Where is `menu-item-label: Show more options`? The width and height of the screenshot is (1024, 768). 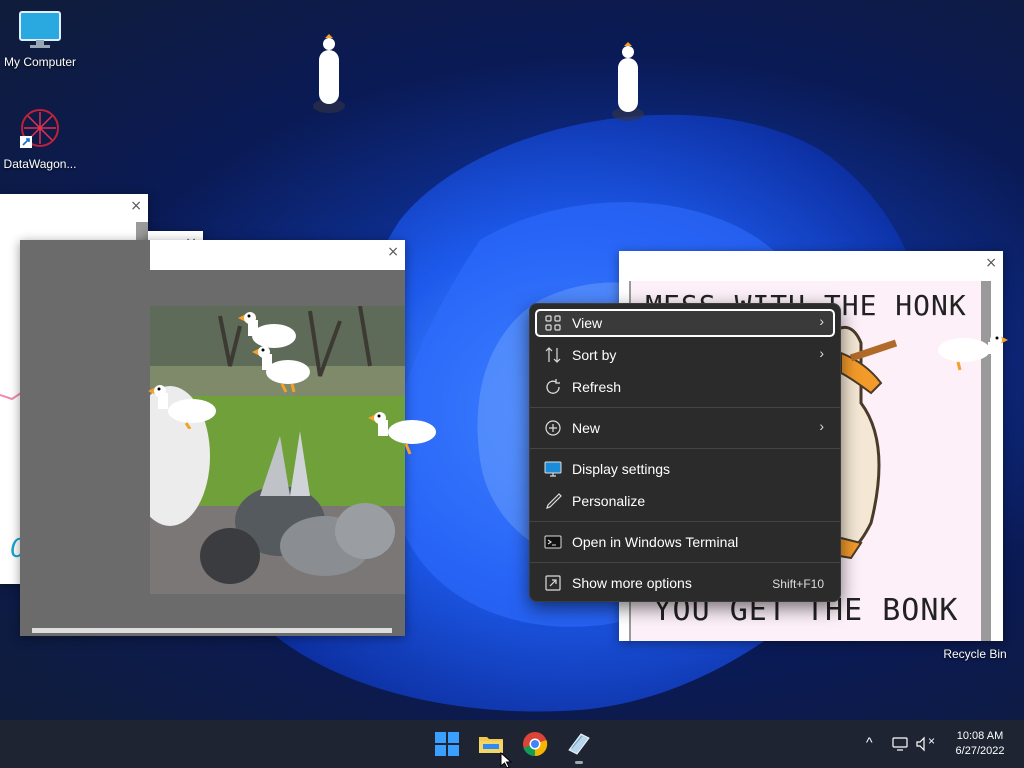 menu-item-label: Show more options is located at coordinates (632, 583).